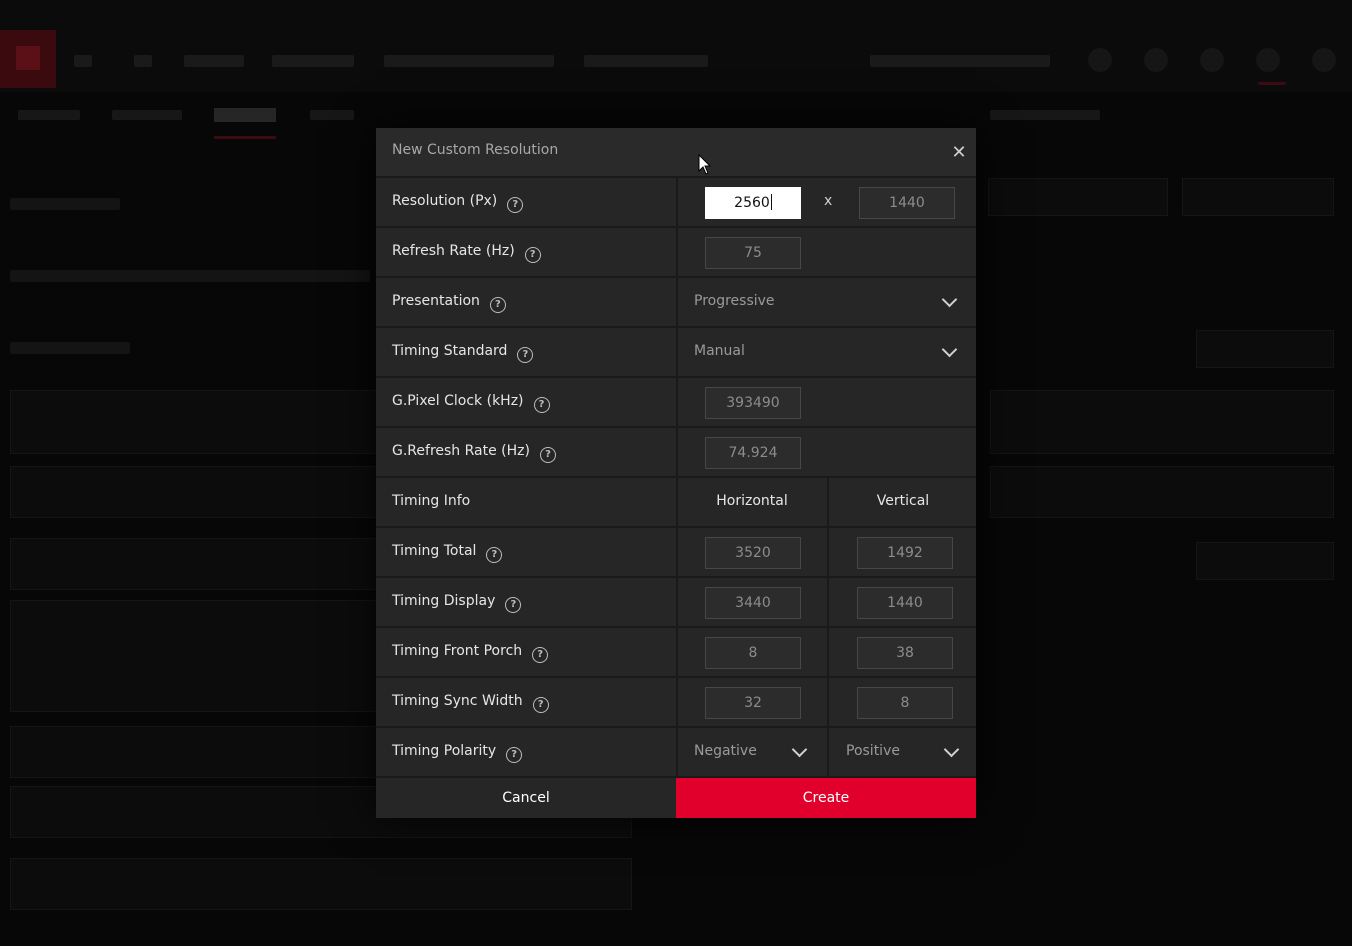 The image size is (1352, 946). Describe the element at coordinates (245, 115) in the screenshot. I see `bg-tab-active` at that location.